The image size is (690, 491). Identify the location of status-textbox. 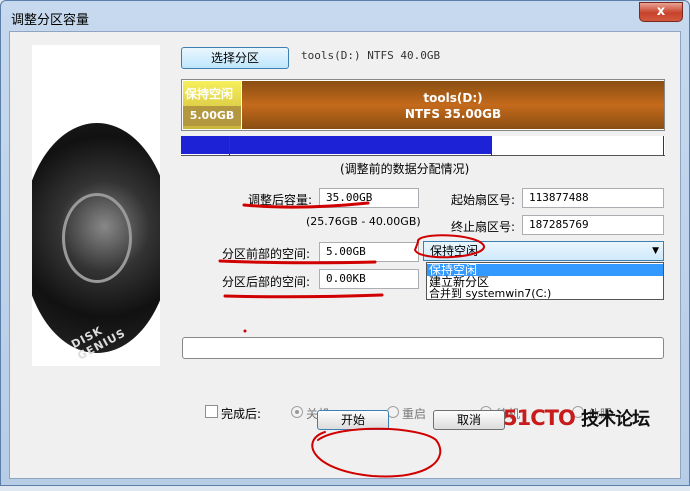
(423, 348).